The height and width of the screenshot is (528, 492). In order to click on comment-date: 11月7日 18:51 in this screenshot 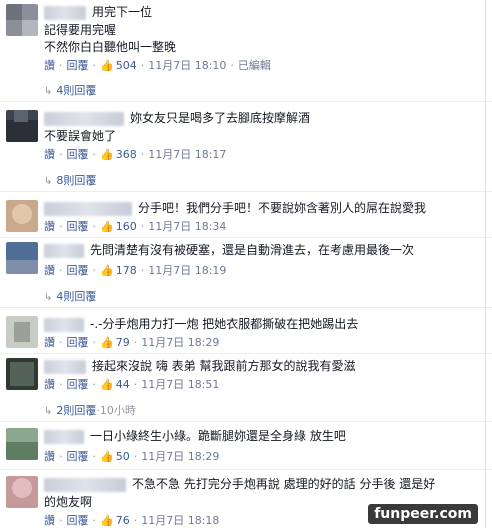, I will do `click(180, 384)`.